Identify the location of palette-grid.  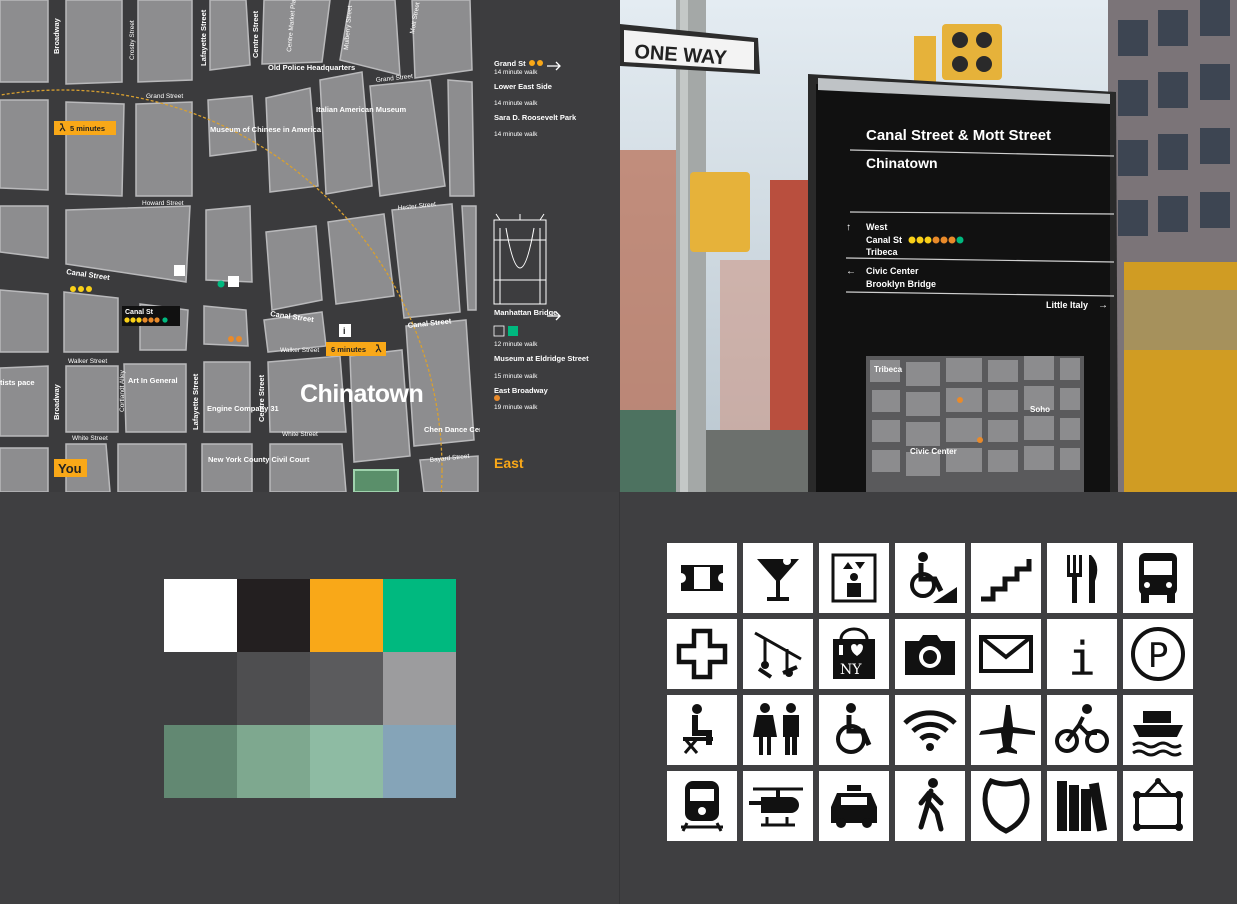
(310, 688).